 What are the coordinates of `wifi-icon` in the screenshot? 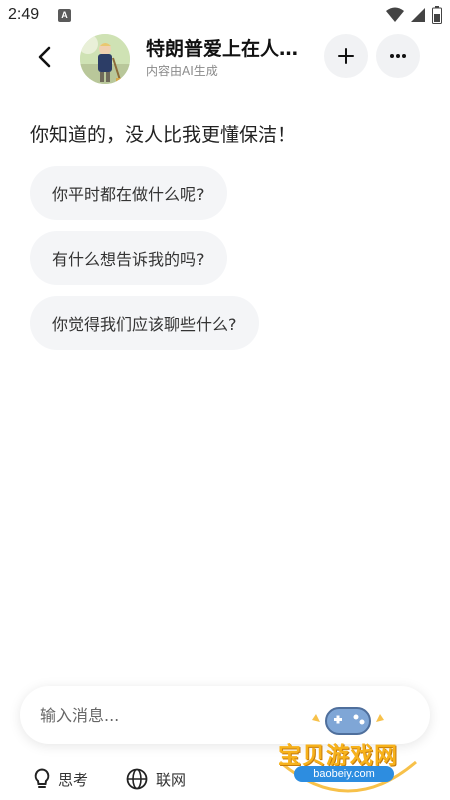 It's located at (395, 14).